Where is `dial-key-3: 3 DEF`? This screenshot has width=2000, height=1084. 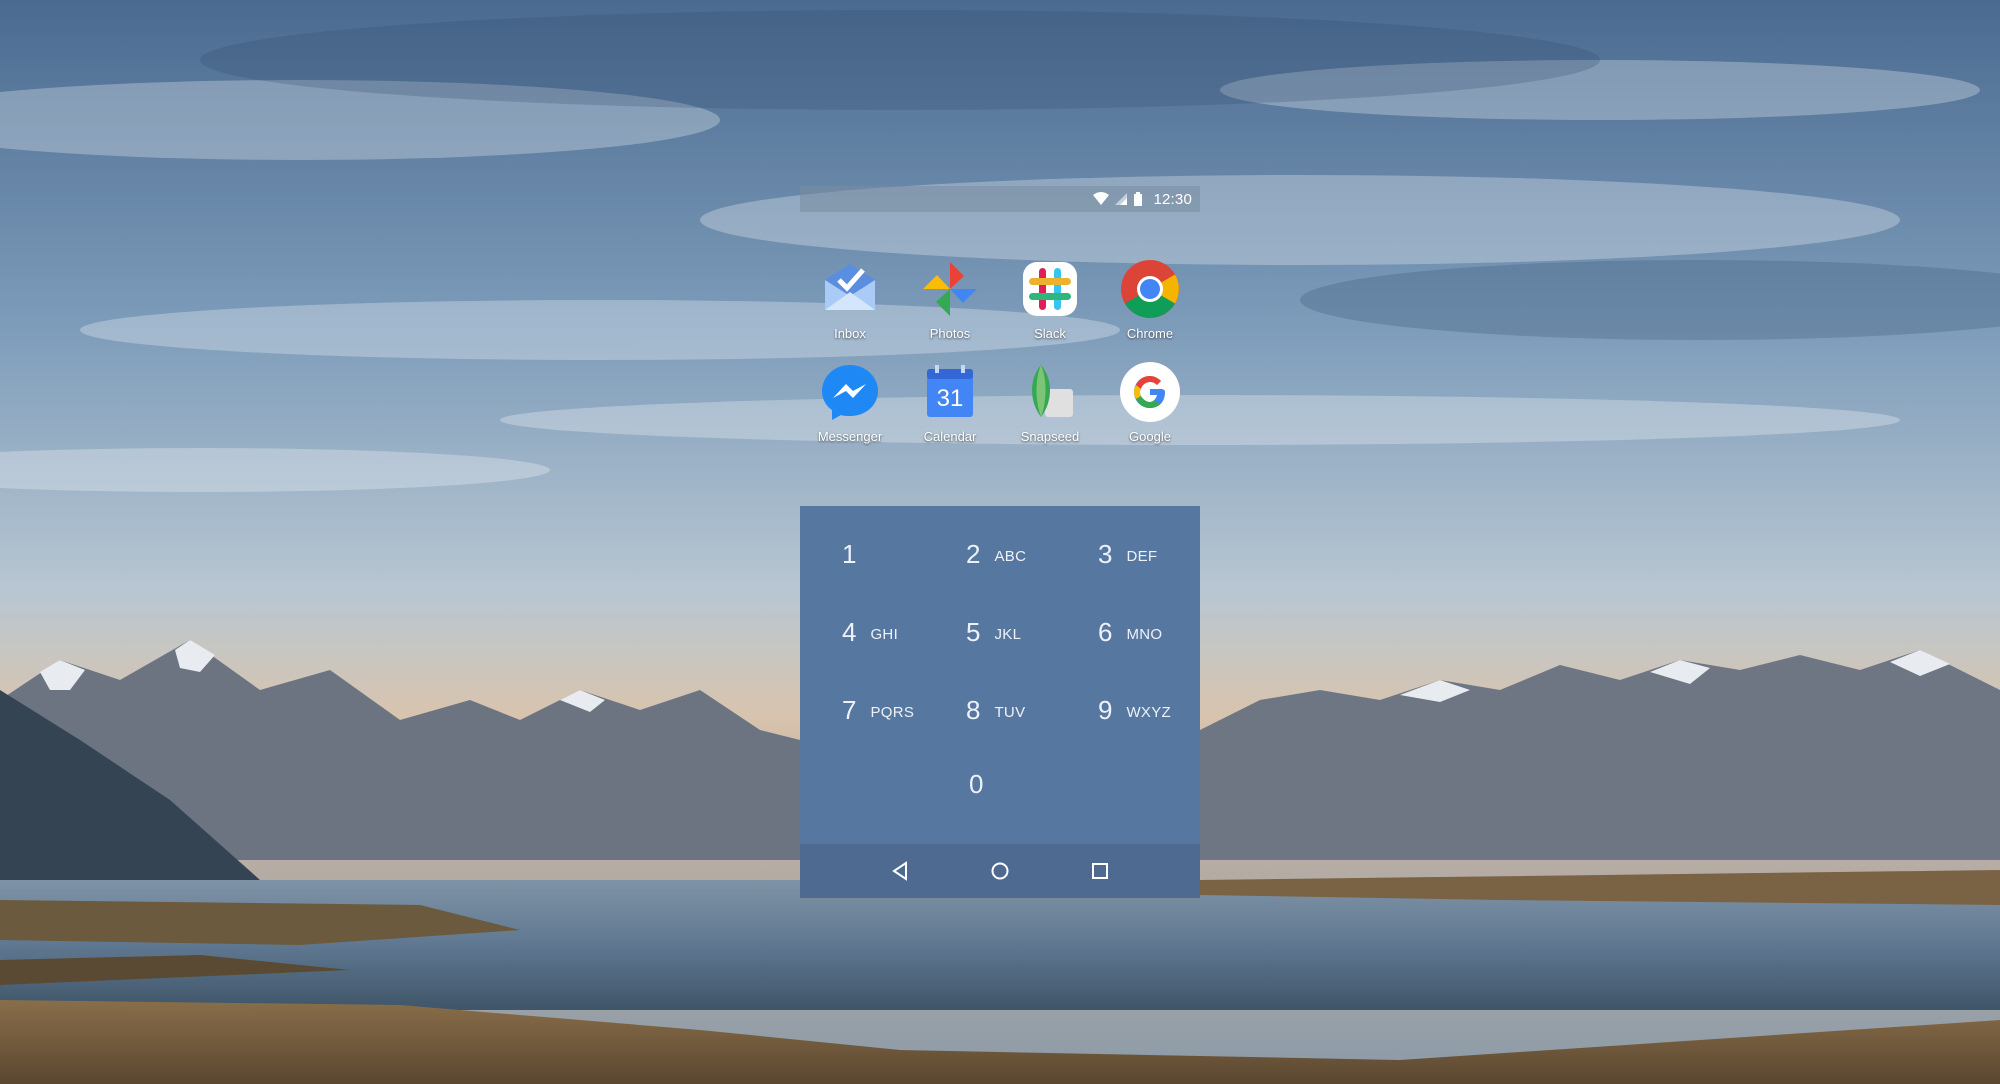 dial-key-3: 3 DEF is located at coordinates (1127, 554).